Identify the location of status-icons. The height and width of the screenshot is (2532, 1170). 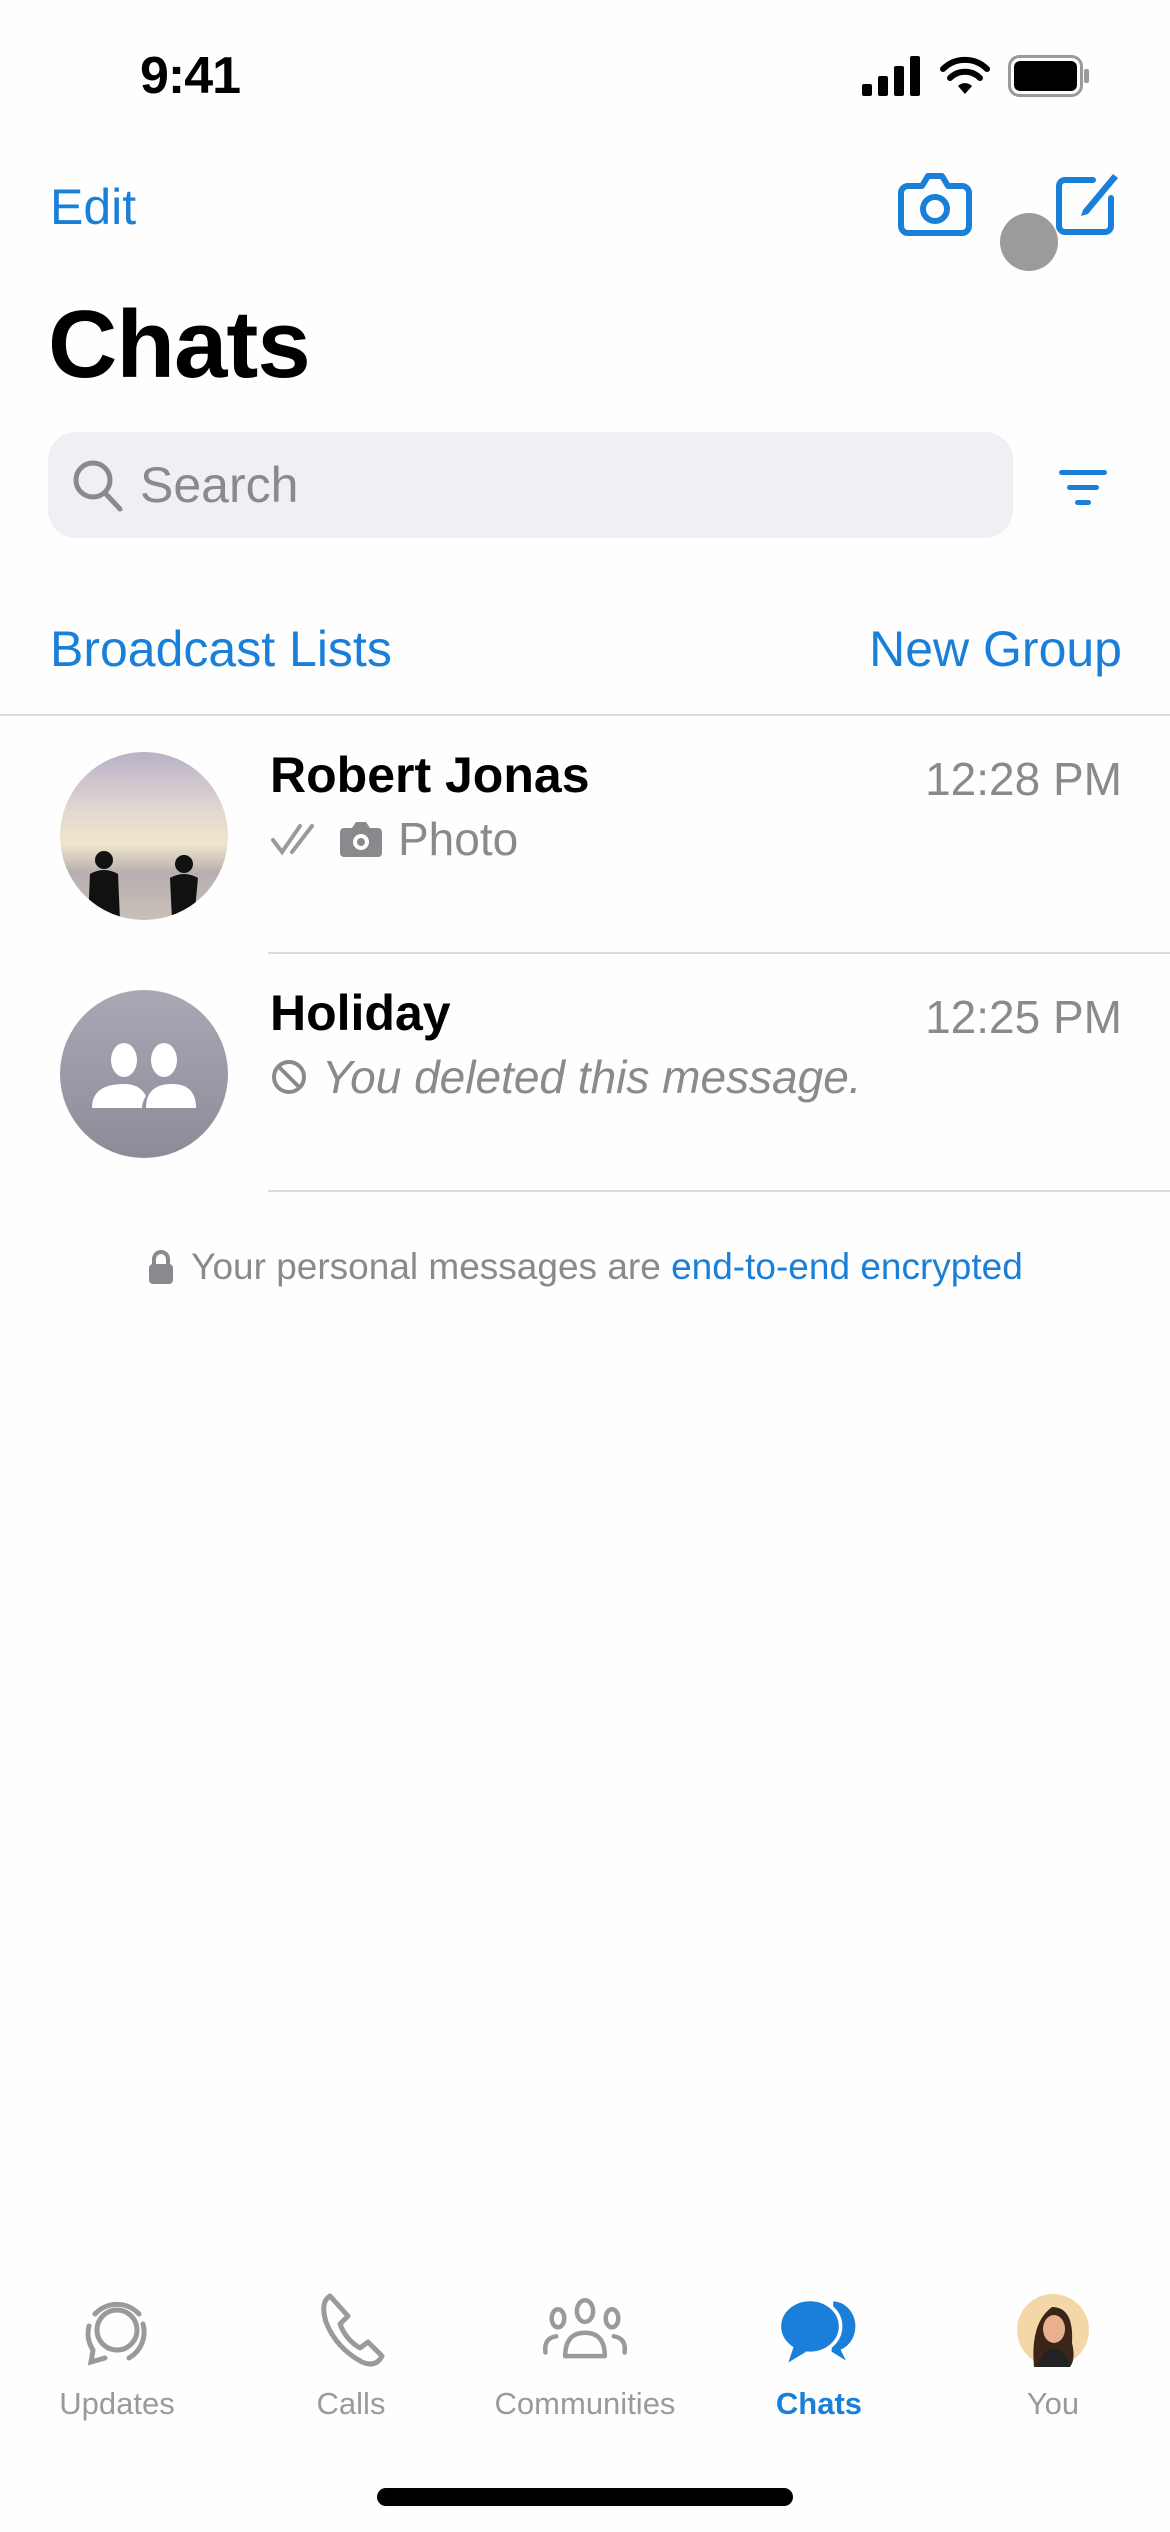
(976, 76).